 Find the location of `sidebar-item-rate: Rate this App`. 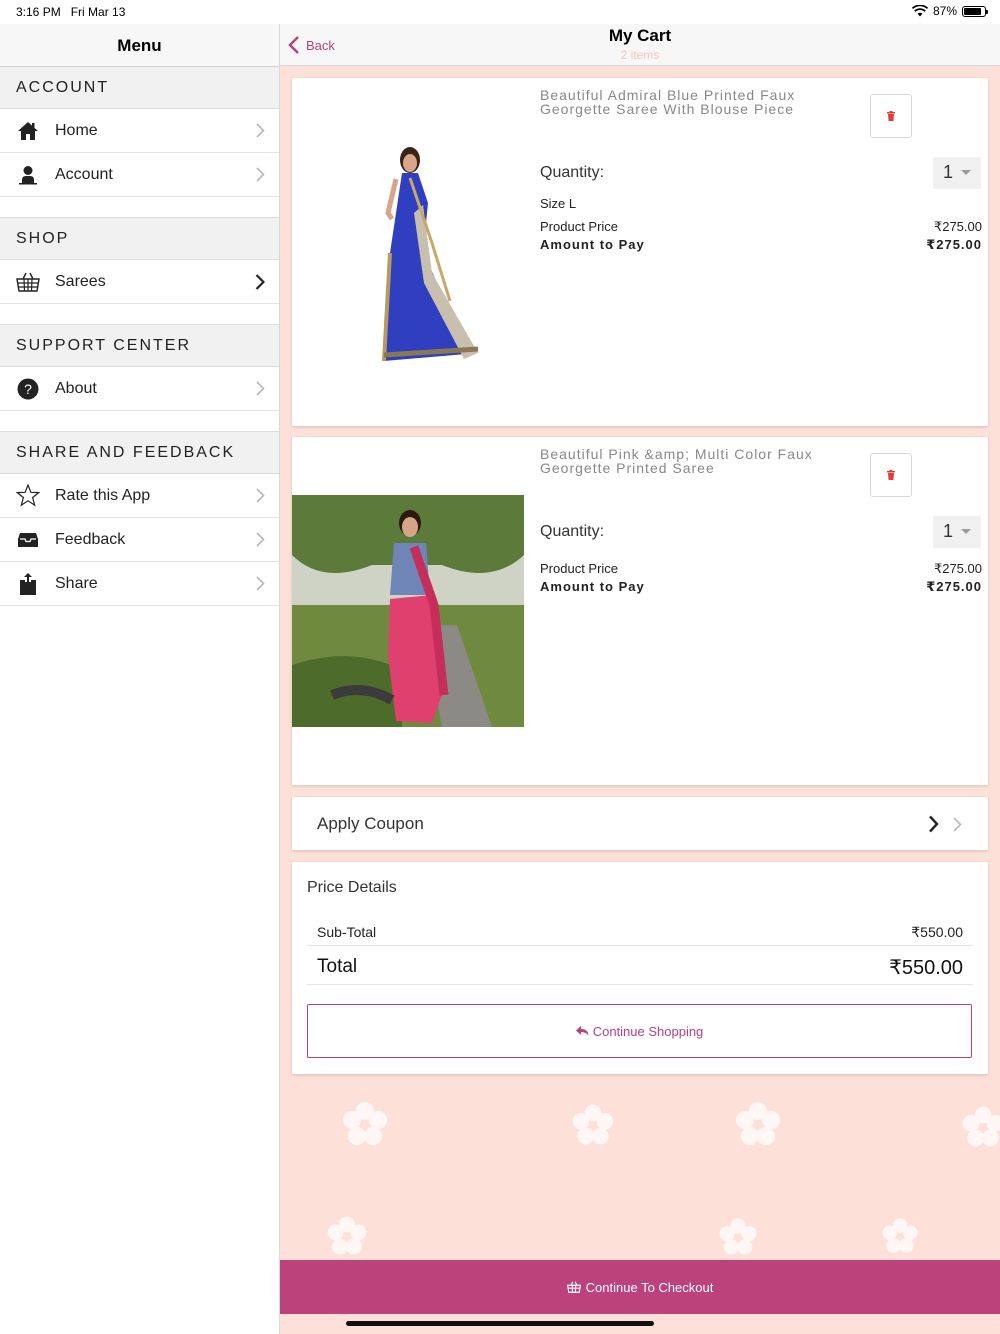

sidebar-item-rate: Rate this App is located at coordinates (139, 496).